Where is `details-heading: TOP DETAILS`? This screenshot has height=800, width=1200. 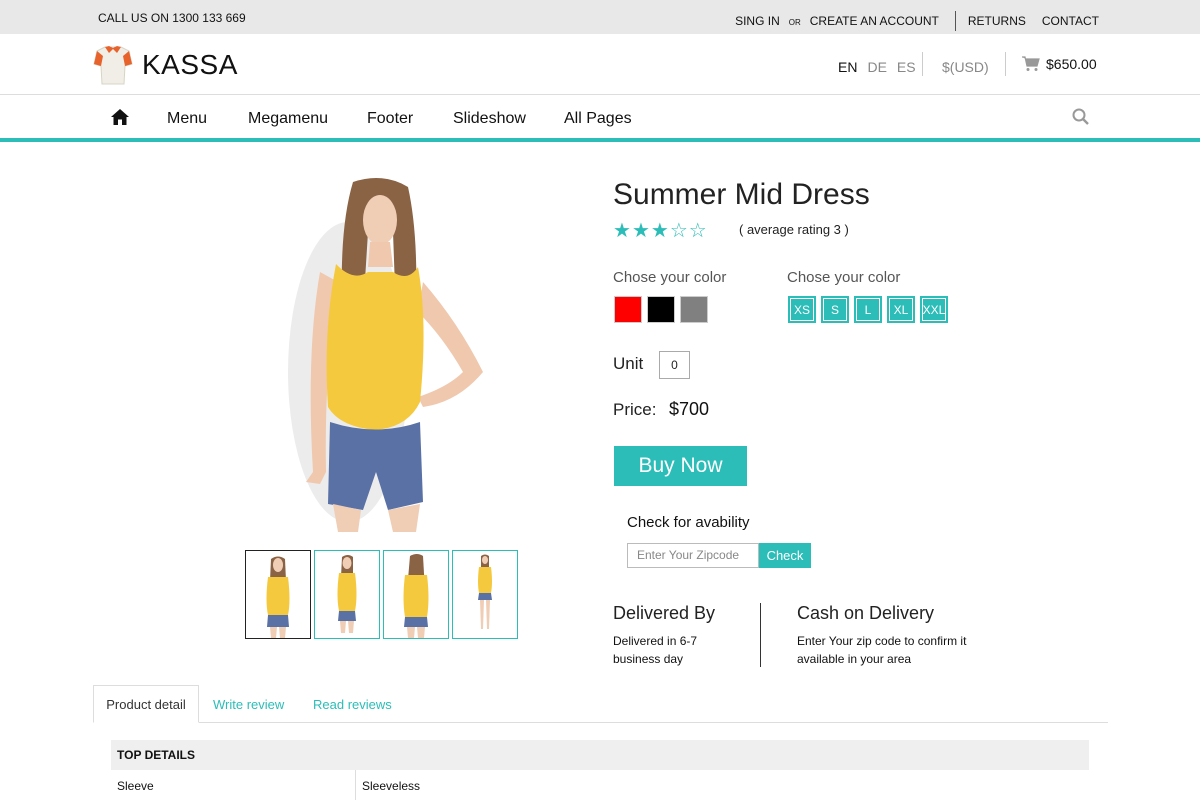
details-heading: TOP DETAILS is located at coordinates (600, 755).